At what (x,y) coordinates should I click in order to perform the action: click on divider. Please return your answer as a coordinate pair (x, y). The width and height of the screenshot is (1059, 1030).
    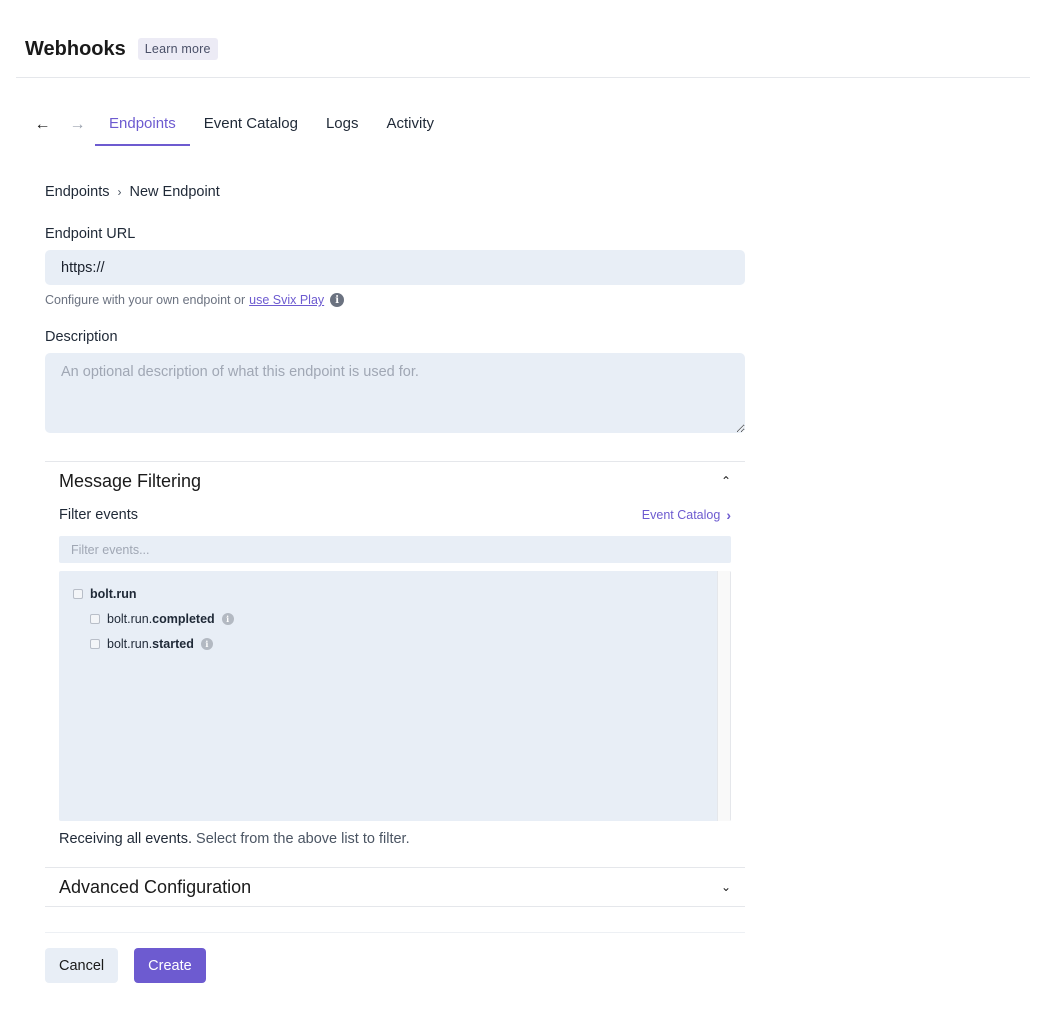
    Looking at the image, I should click on (395, 932).